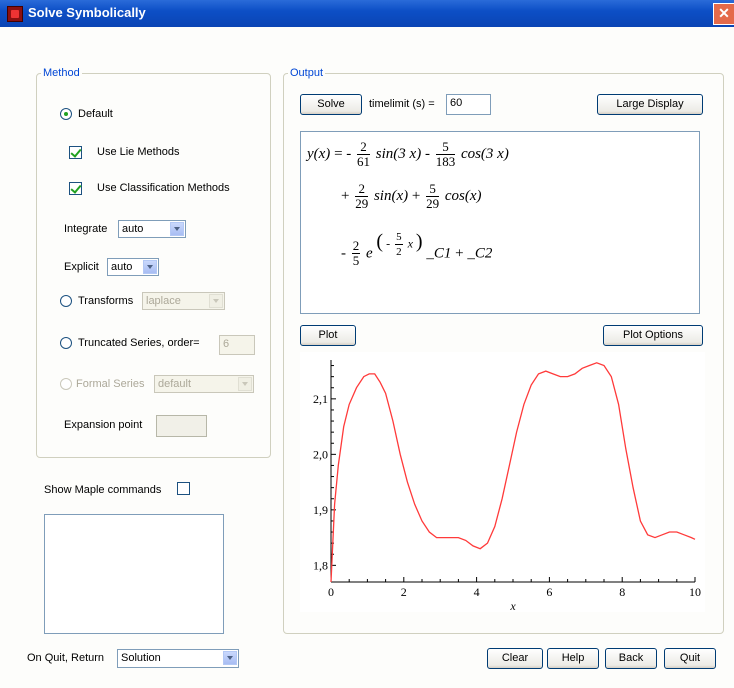  What do you see at coordinates (653, 335) in the screenshot?
I see `plot-options-button: Plot Options` at bounding box center [653, 335].